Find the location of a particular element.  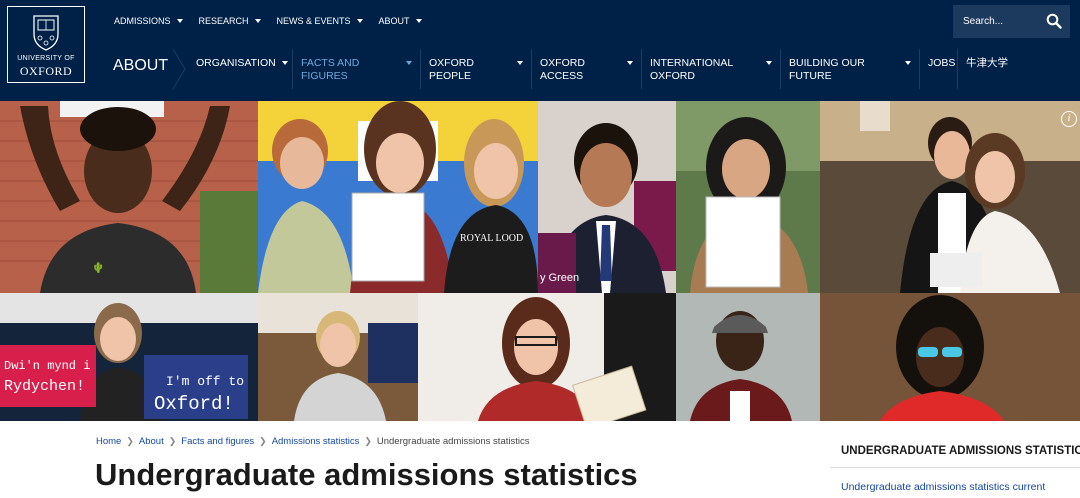

main-nav-label: OXFORD ACCESS is located at coordinates (562, 69).